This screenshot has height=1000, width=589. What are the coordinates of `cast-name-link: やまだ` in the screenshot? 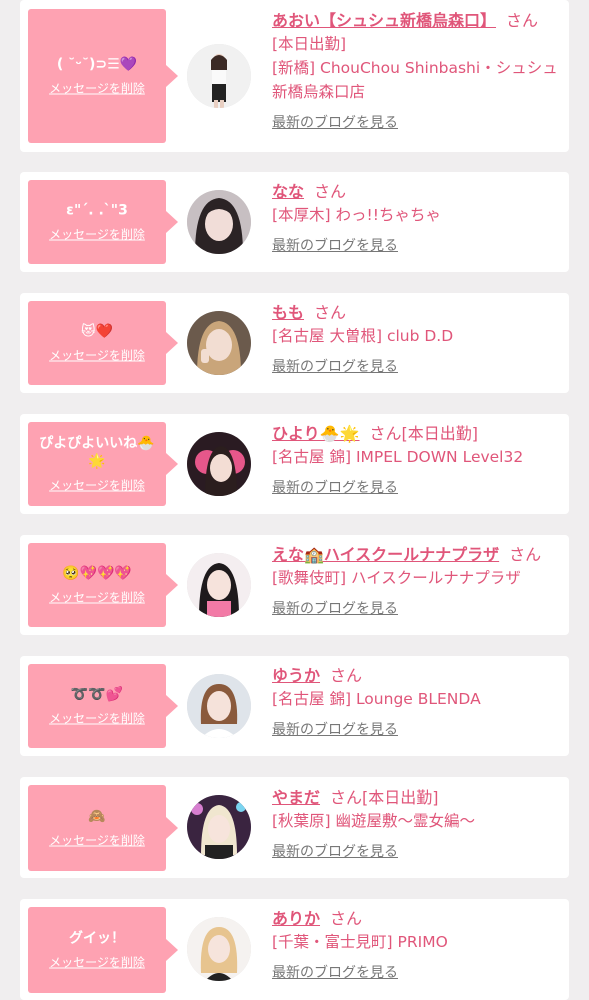 It's located at (296, 797).